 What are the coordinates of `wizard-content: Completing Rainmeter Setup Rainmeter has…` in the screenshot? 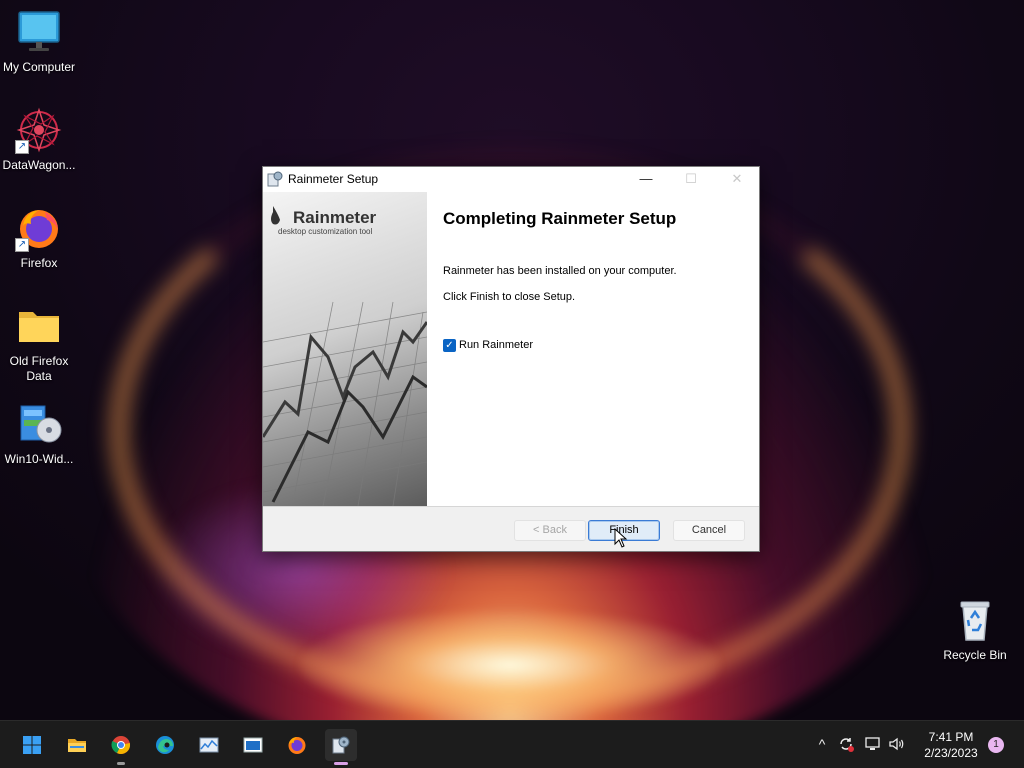 It's located at (593, 349).